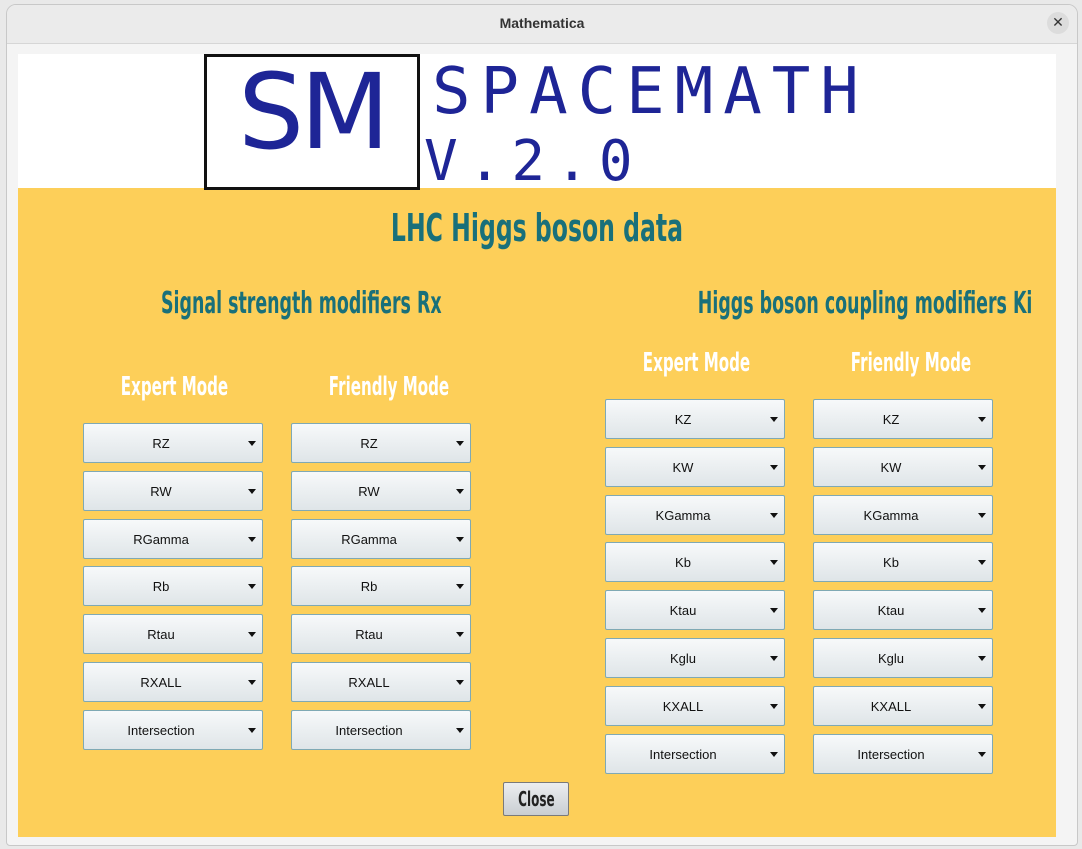 The image size is (1082, 849). I want to click on window-close-icon: ✕, so click(1058, 23).